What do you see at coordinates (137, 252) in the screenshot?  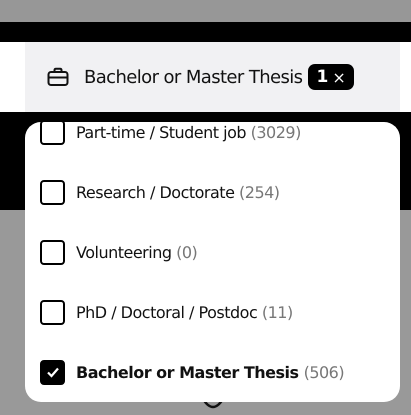 I see `option-label: Volunteering (0)` at bounding box center [137, 252].